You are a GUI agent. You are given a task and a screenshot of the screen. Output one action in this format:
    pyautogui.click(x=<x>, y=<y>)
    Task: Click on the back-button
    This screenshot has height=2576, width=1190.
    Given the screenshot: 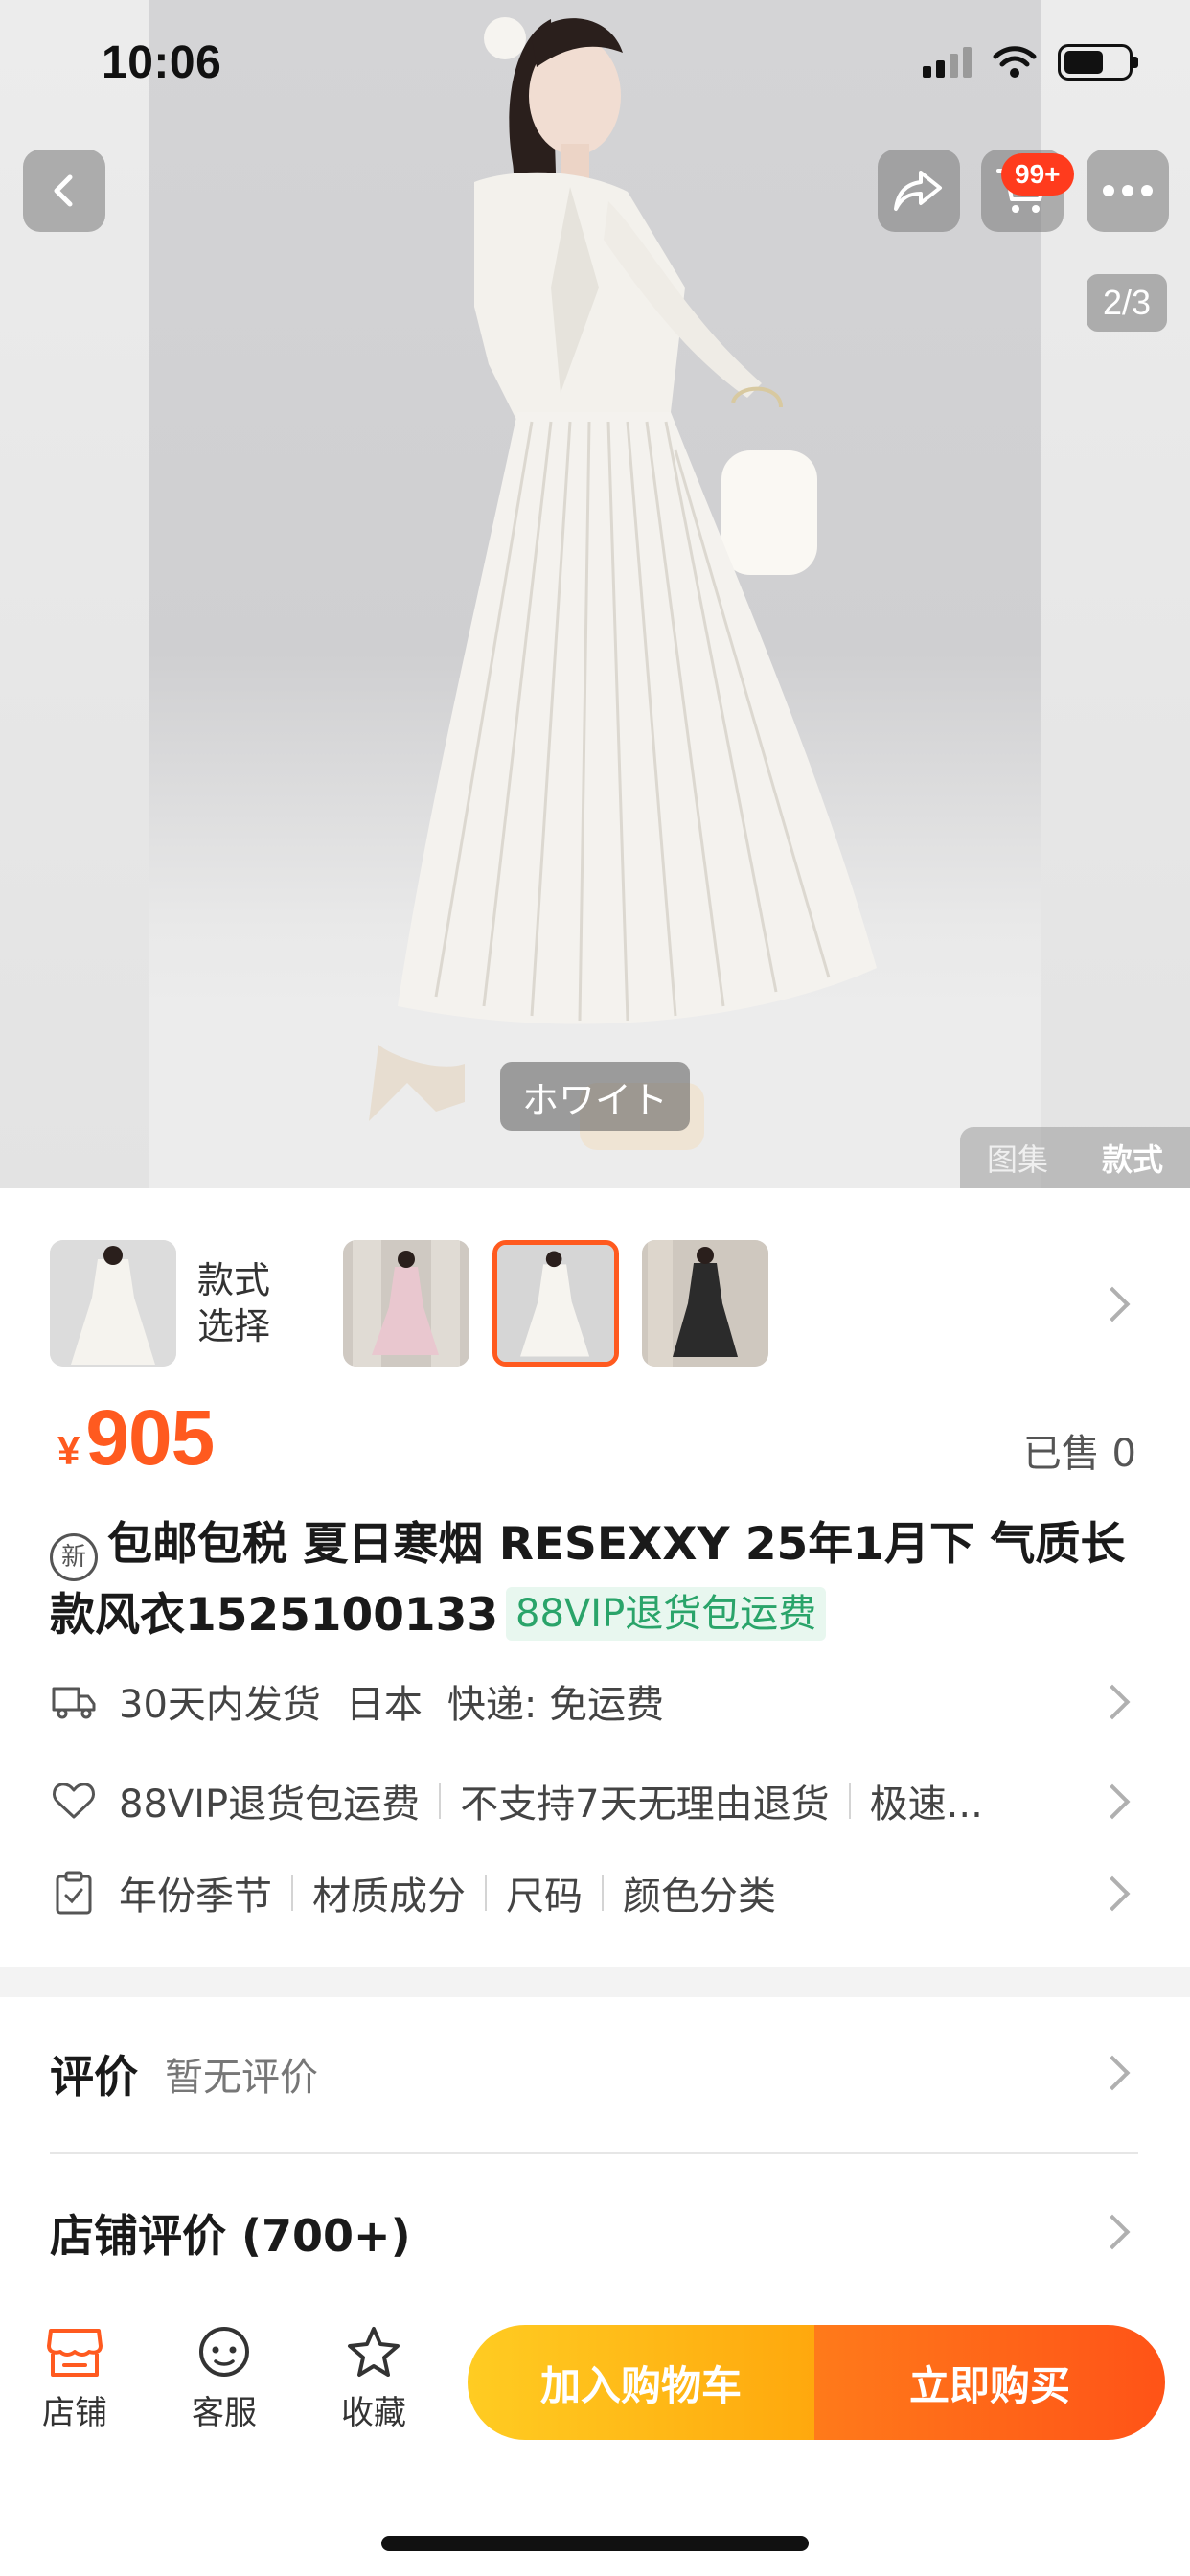 What is the action you would take?
    pyautogui.click(x=64, y=191)
    